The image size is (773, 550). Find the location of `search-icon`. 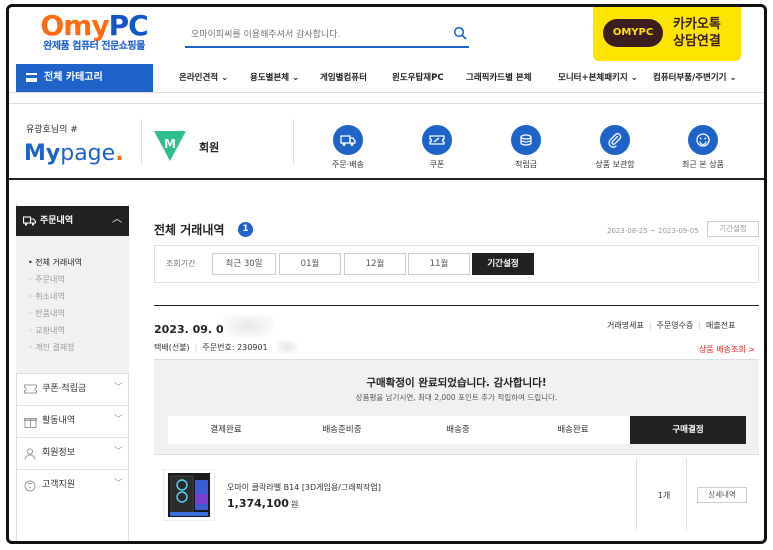

search-icon is located at coordinates (460, 34).